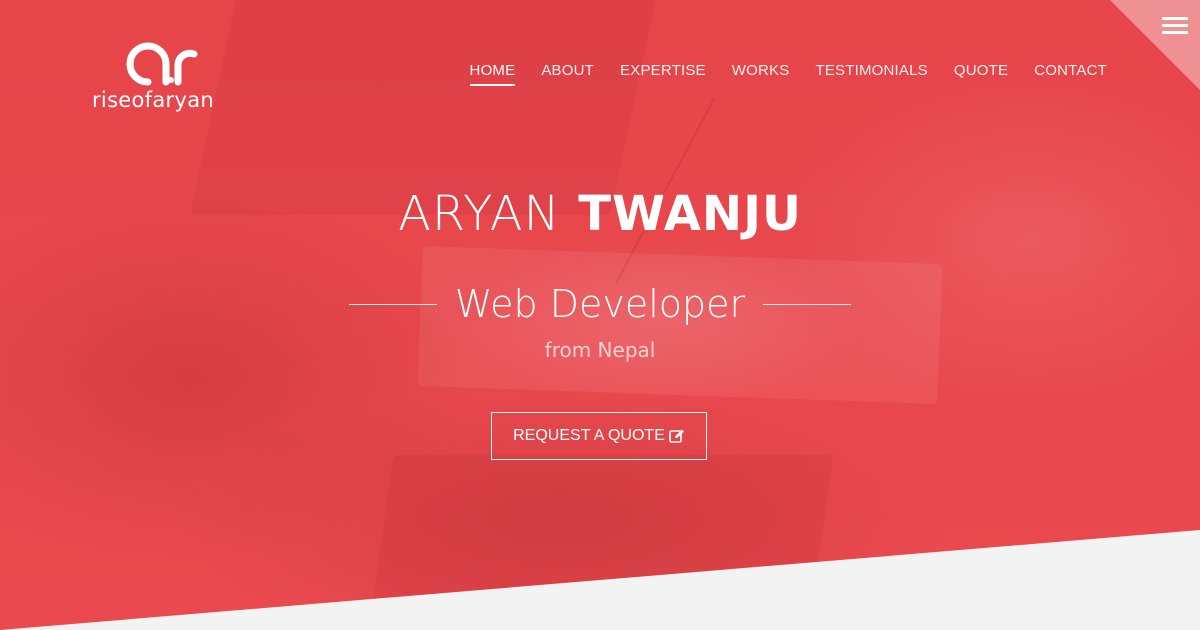  What do you see at coordinates (425, 107) in the screenshot?
I see `background-laptop-shape` at bounding box center [425, 107].